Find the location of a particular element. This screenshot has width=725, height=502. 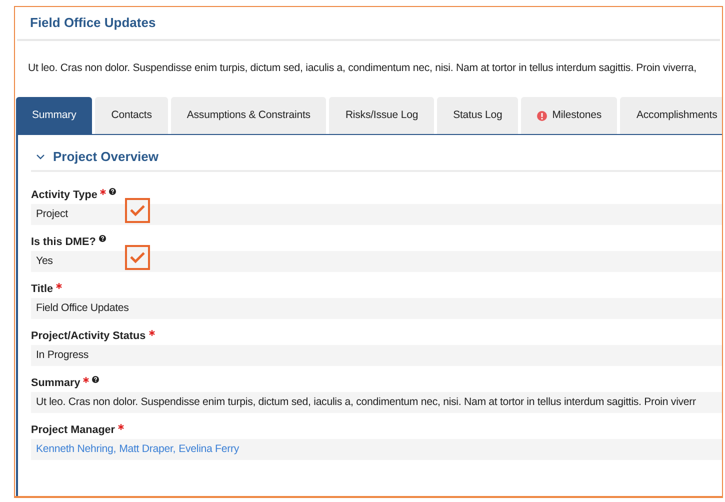

person-link: Evelina Ferry is located at coordinates (209, 450).